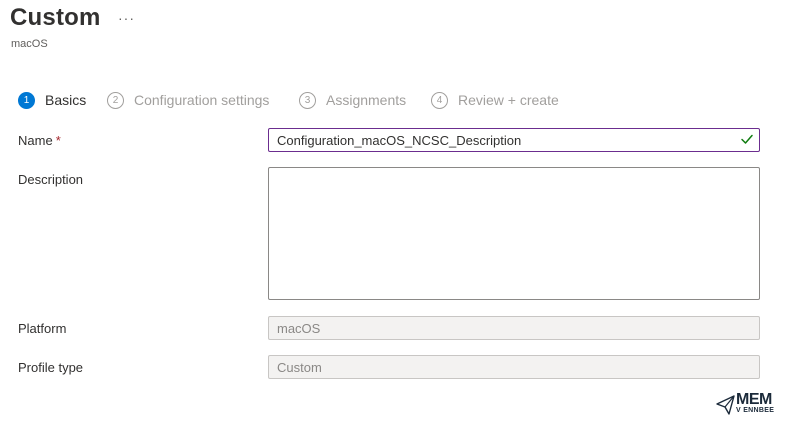 The image size is (786, 425). I want to click on platform-input, so click(514, 328).